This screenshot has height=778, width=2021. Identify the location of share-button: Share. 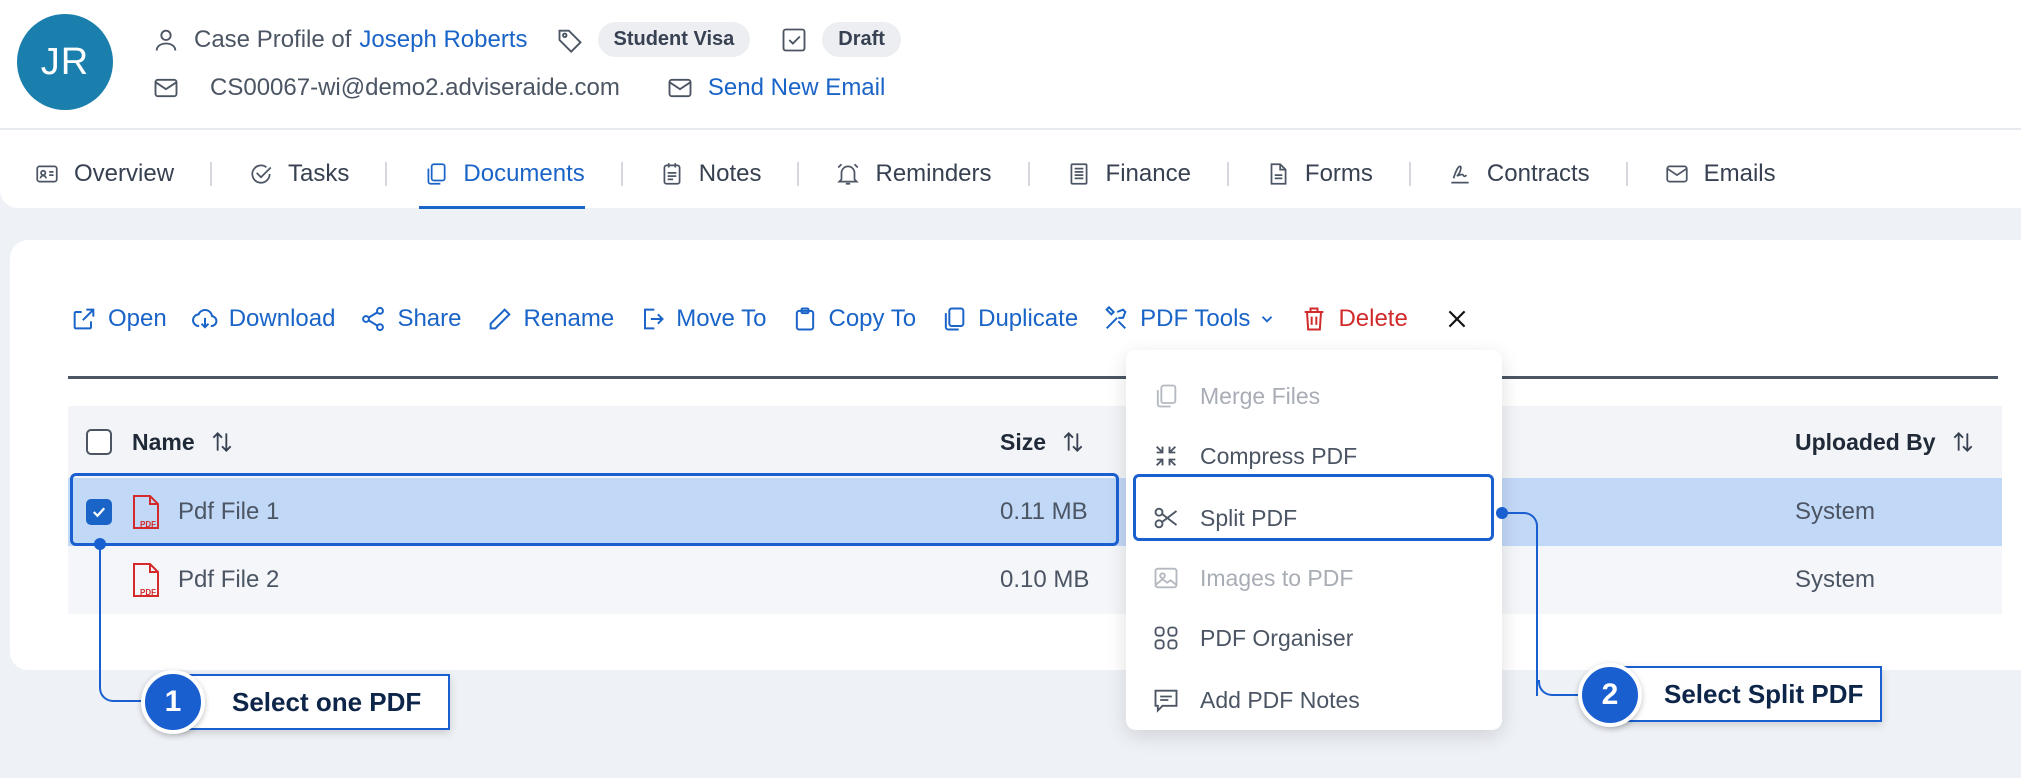
(410, 319).